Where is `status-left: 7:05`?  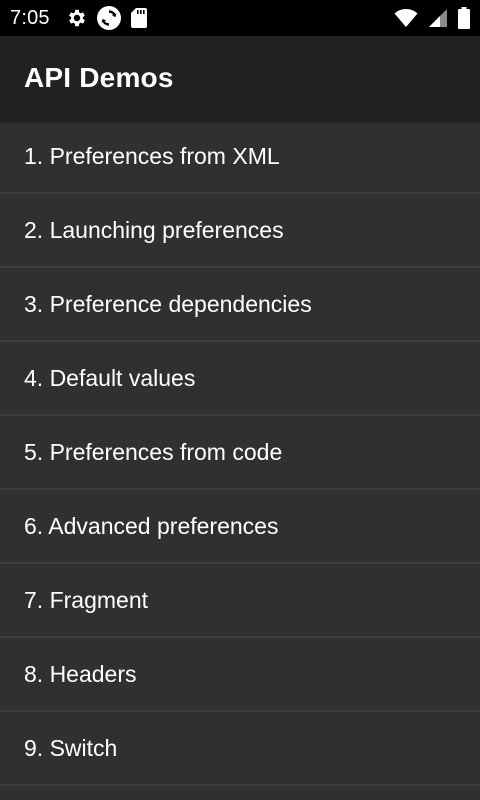
status-left: 7:05 is located at coordinates (78, 18).